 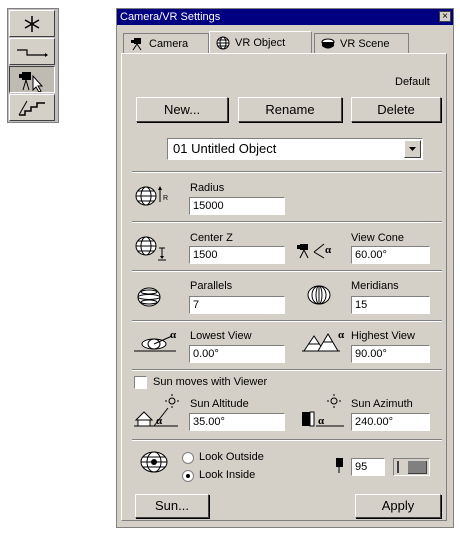 I want to click on view-cone-input: 60.00°, so click(x=390, y=255).